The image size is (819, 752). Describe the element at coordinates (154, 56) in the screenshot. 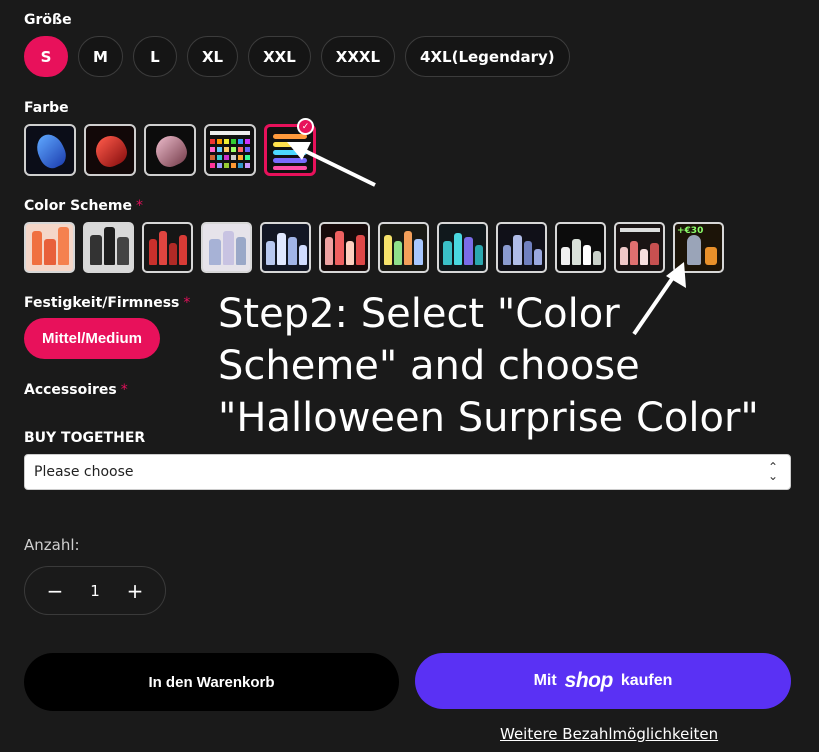

I see `size-option-l: L` at that location.